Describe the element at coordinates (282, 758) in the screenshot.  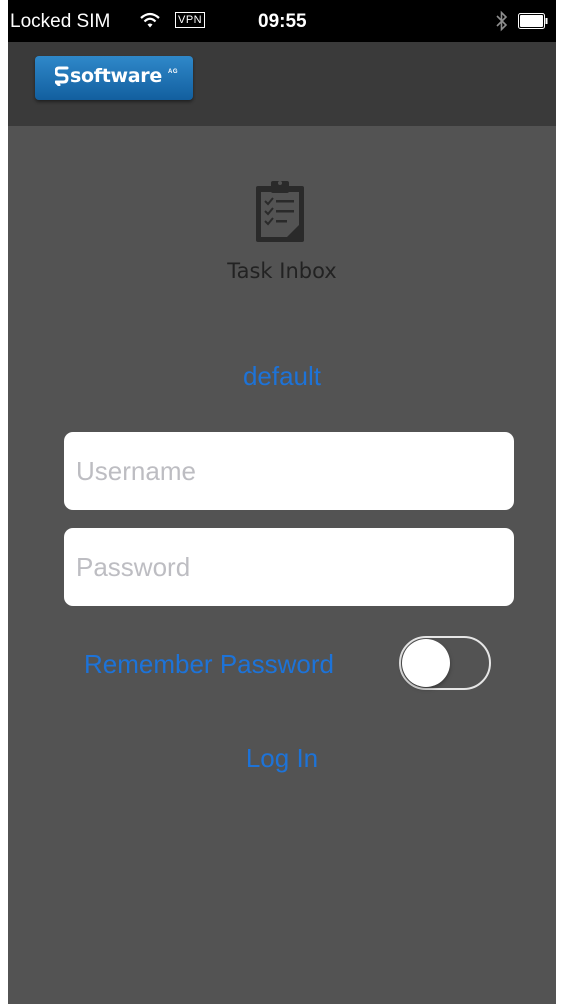
I see `log-in-button: Log In` at that location.